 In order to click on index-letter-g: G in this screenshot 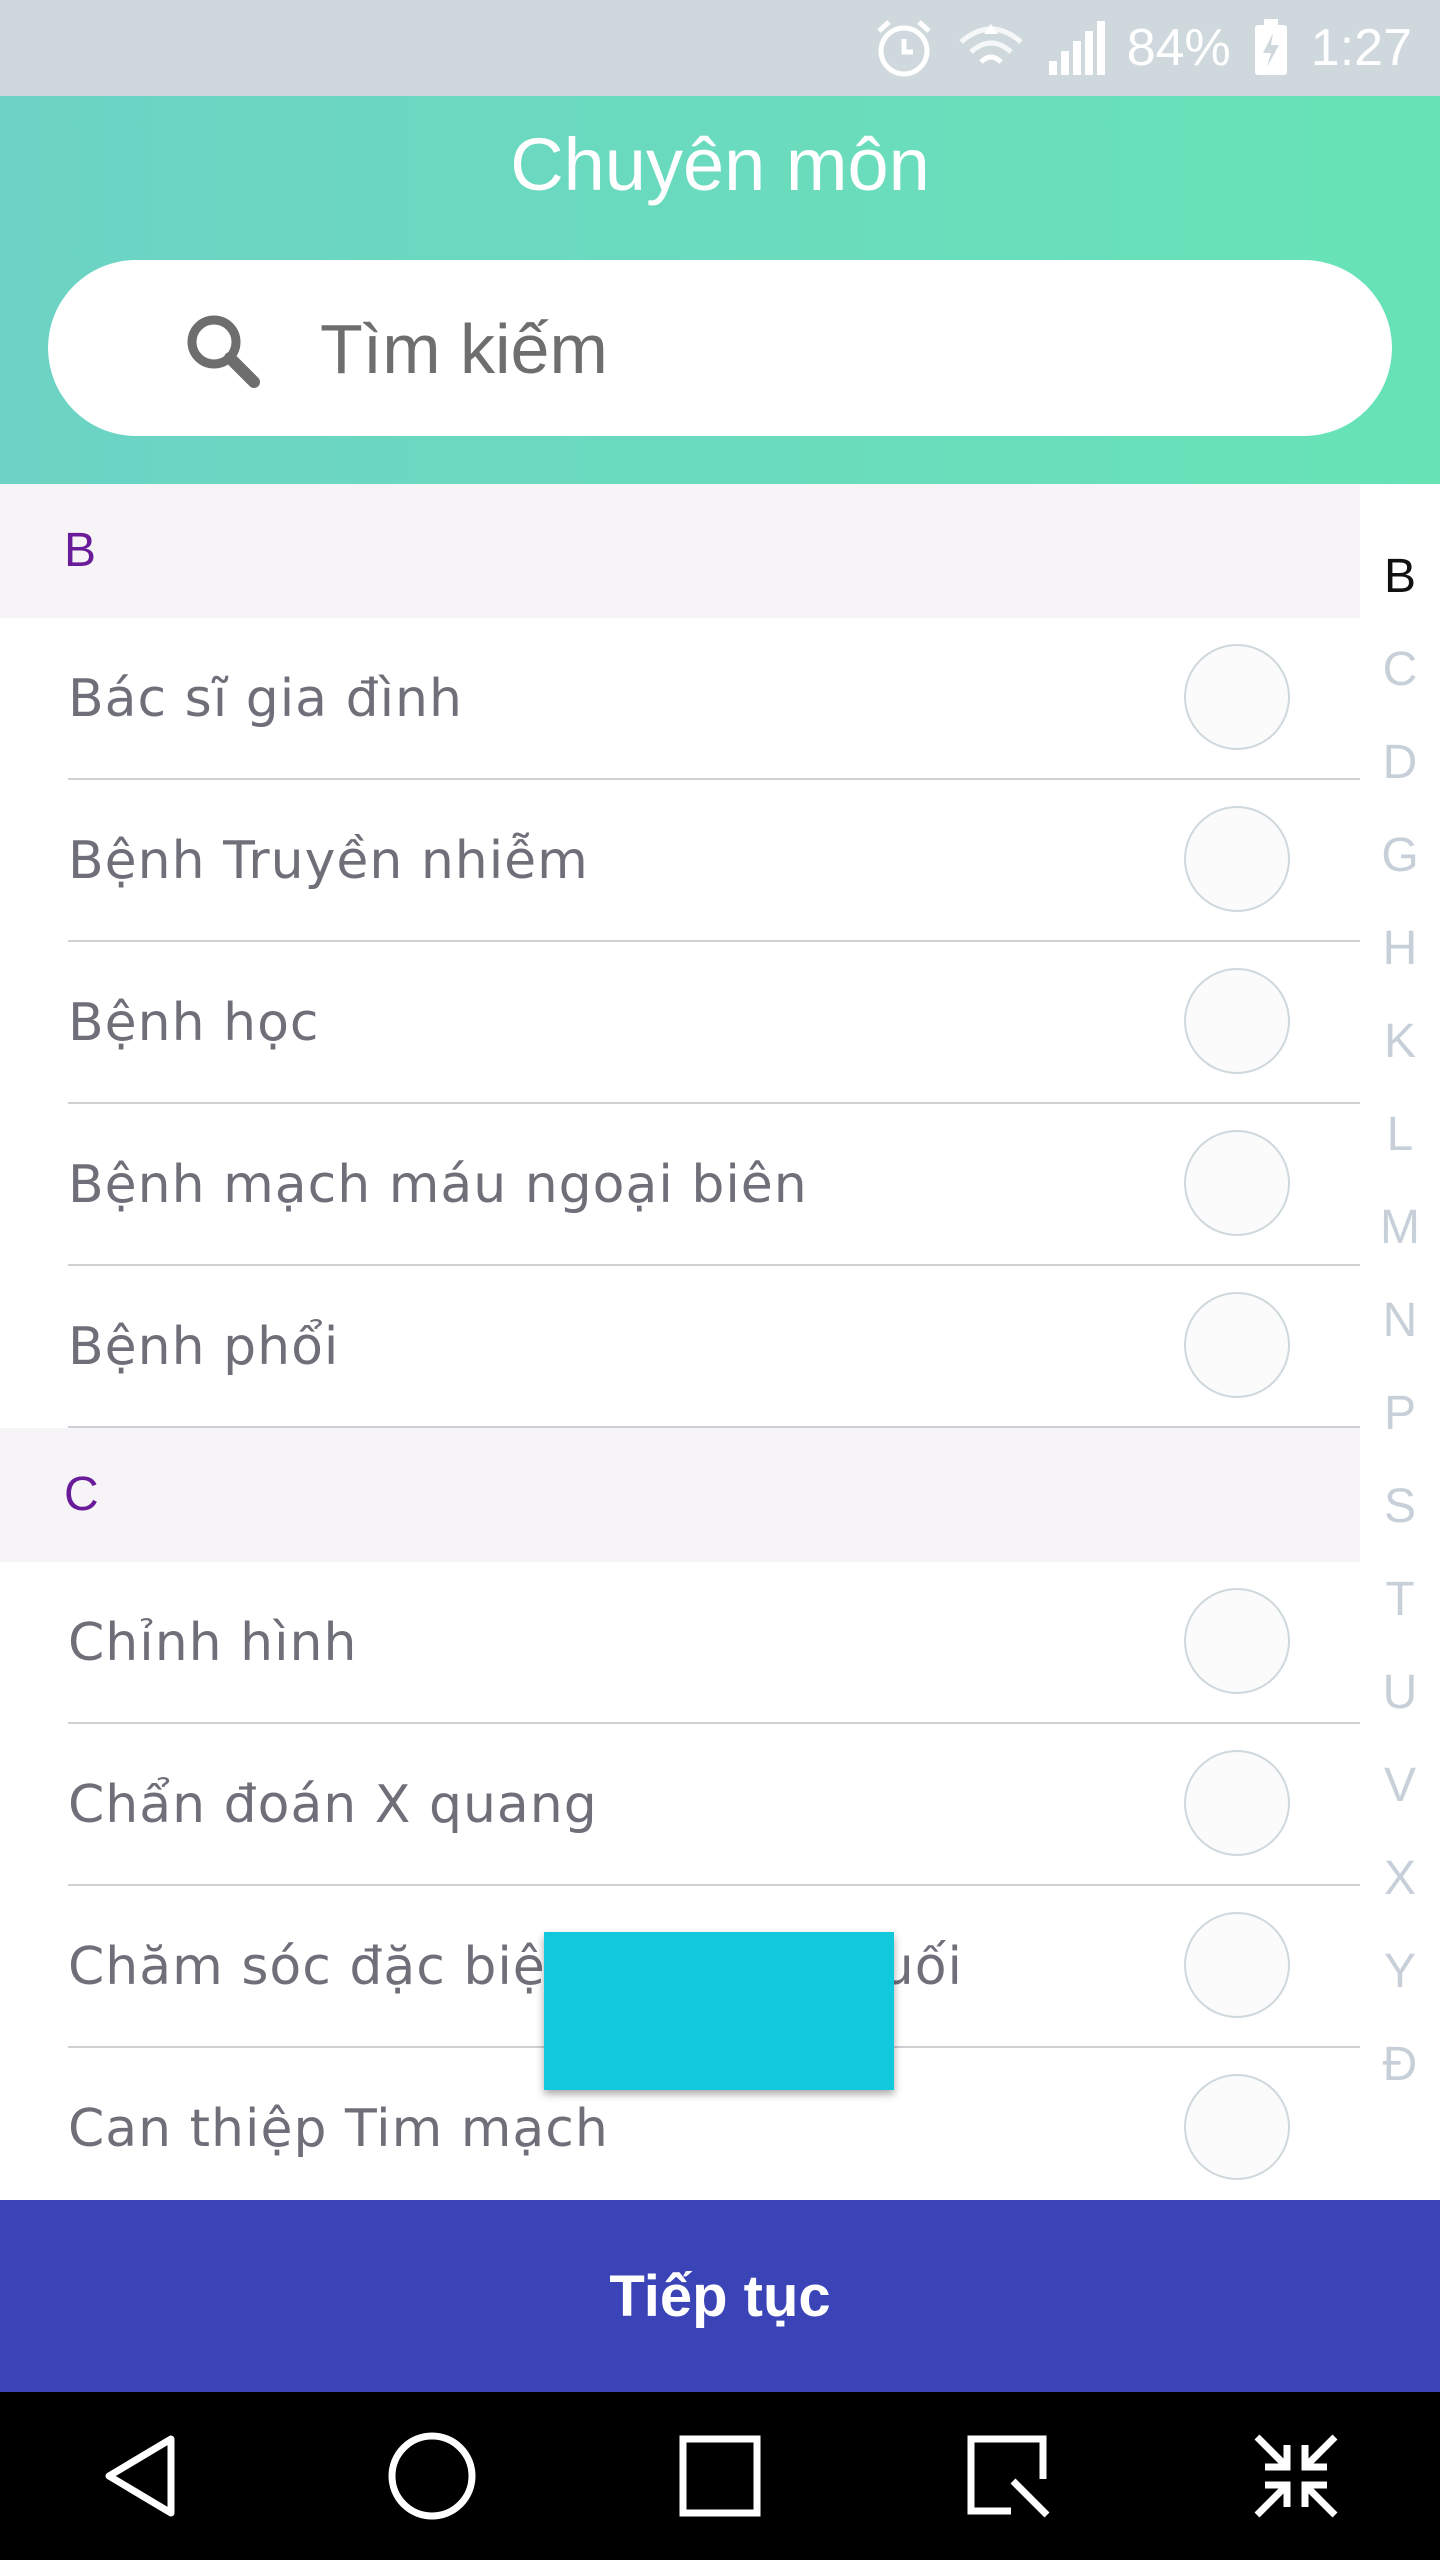, I will do `click(1400, 855)`.